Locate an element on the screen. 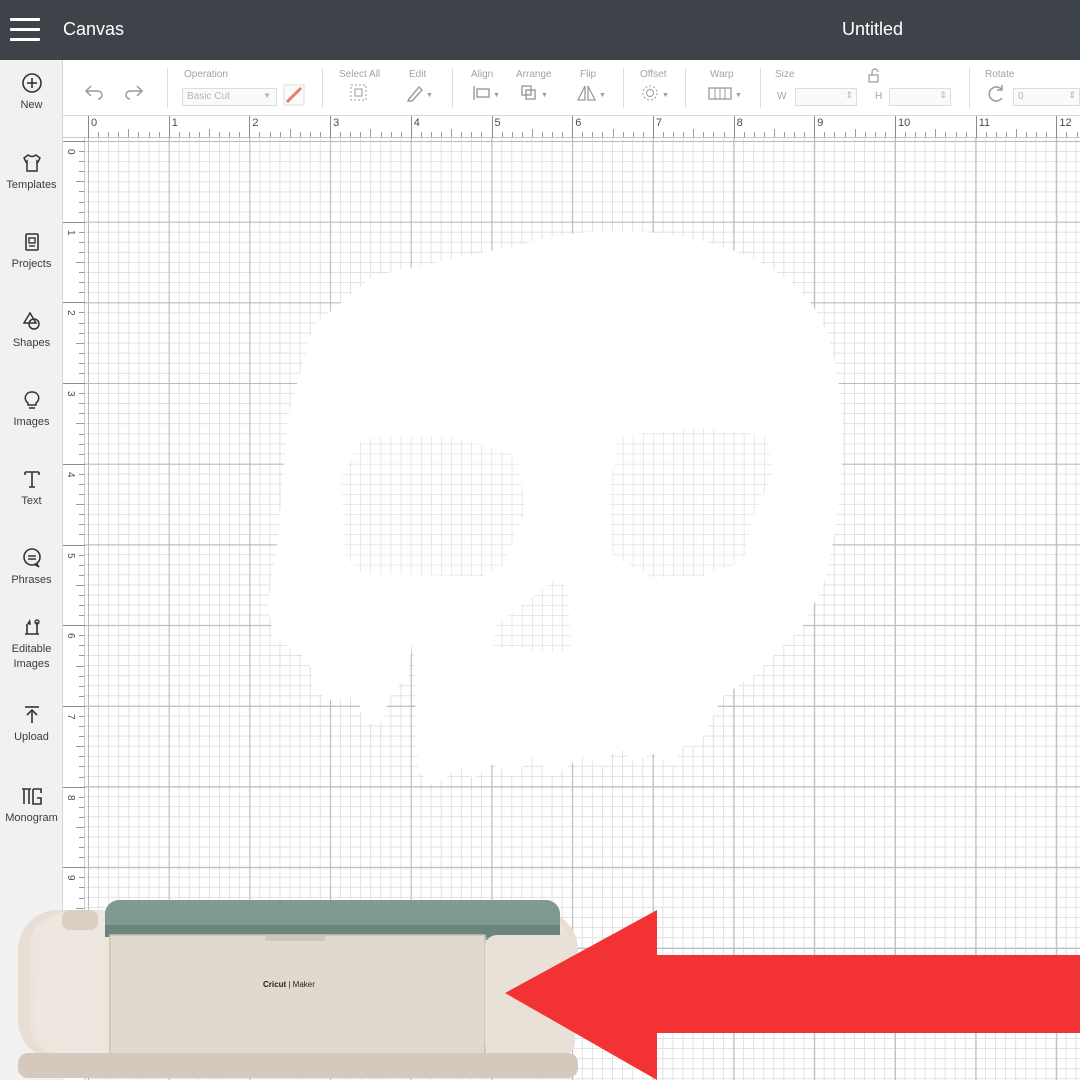 This screenshot has width=1080, height=1080. sidebar-item-editable-images: Editable Images is located at coordinates (31, 644).